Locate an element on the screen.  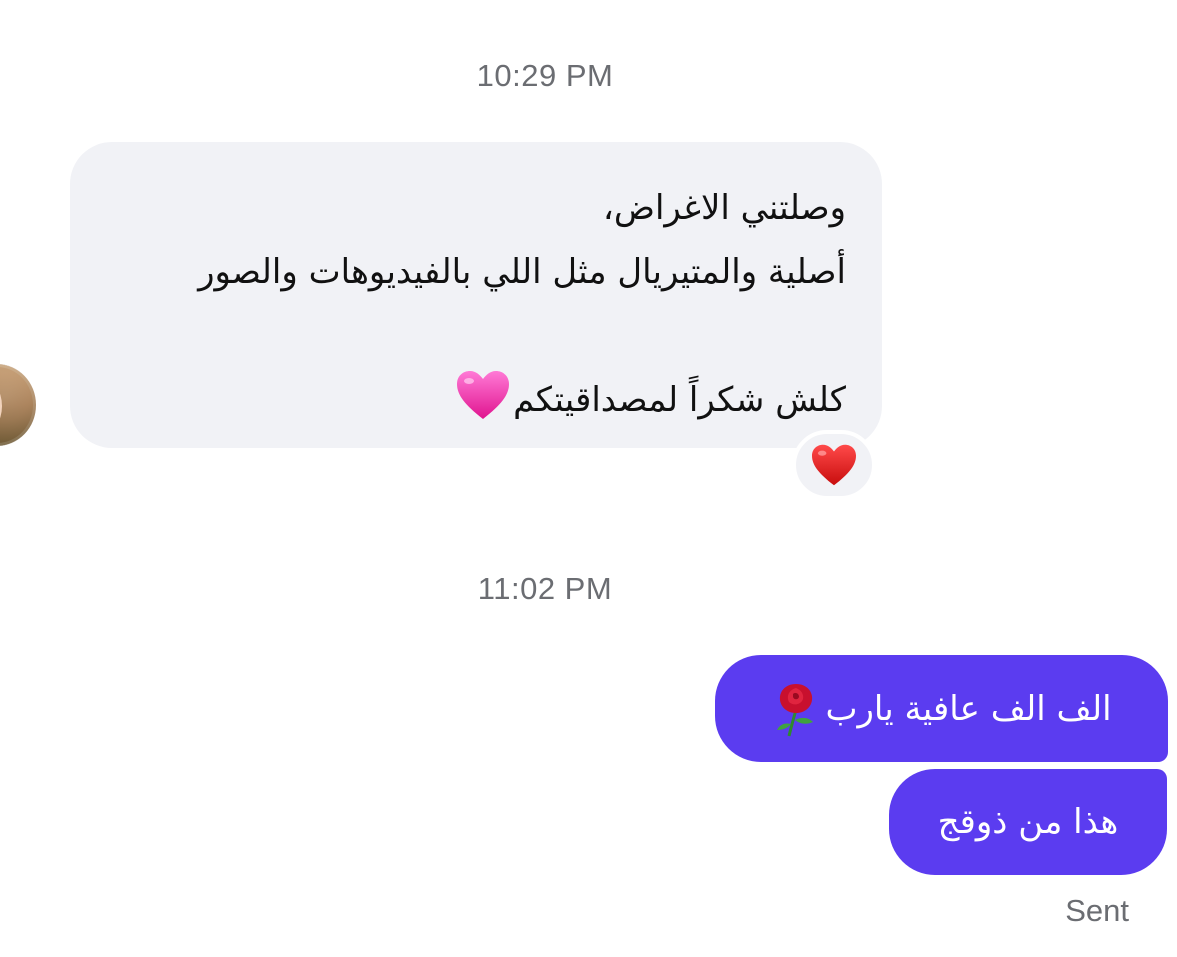
timestamp: 10:29 PM is located at coordinates (545, 75).